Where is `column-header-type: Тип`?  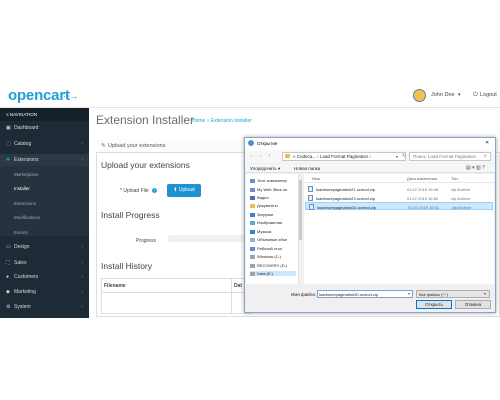 column-header-type: Тип is located at coordinates (454, 178).